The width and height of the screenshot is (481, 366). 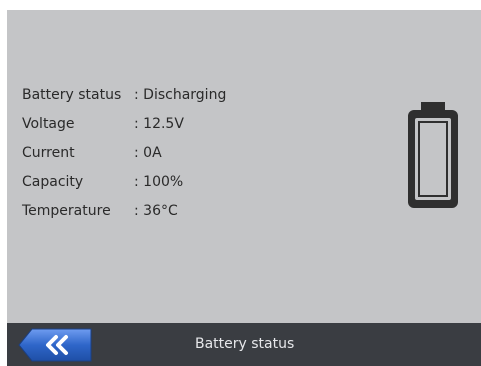 I want to click on temperature-row: Temperature : 36°C, so click(x=124, y=210).